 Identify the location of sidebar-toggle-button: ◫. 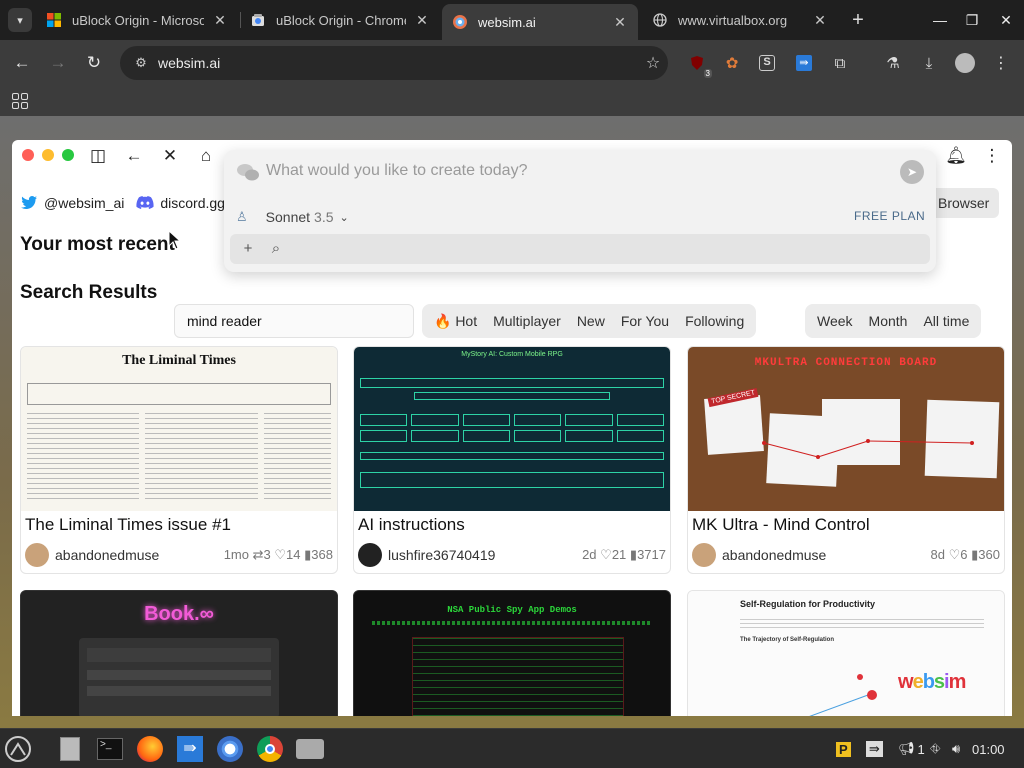
(98, 156).